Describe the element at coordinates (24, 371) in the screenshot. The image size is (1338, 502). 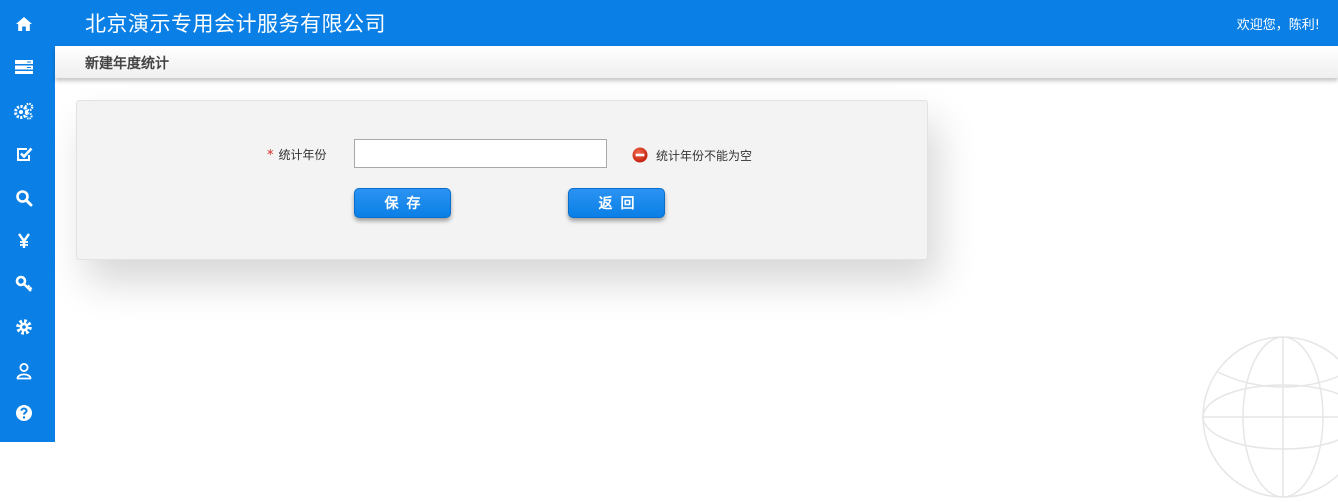
I see `user-icon` at that location.